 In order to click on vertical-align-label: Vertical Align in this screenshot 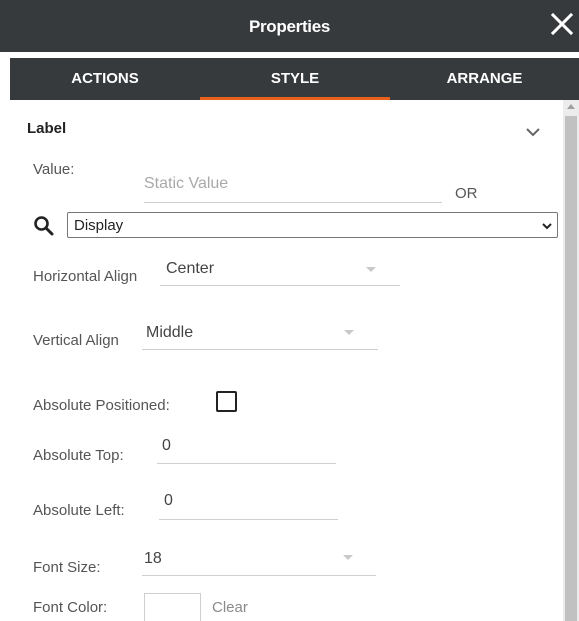, I will do `click(76, 340)`.